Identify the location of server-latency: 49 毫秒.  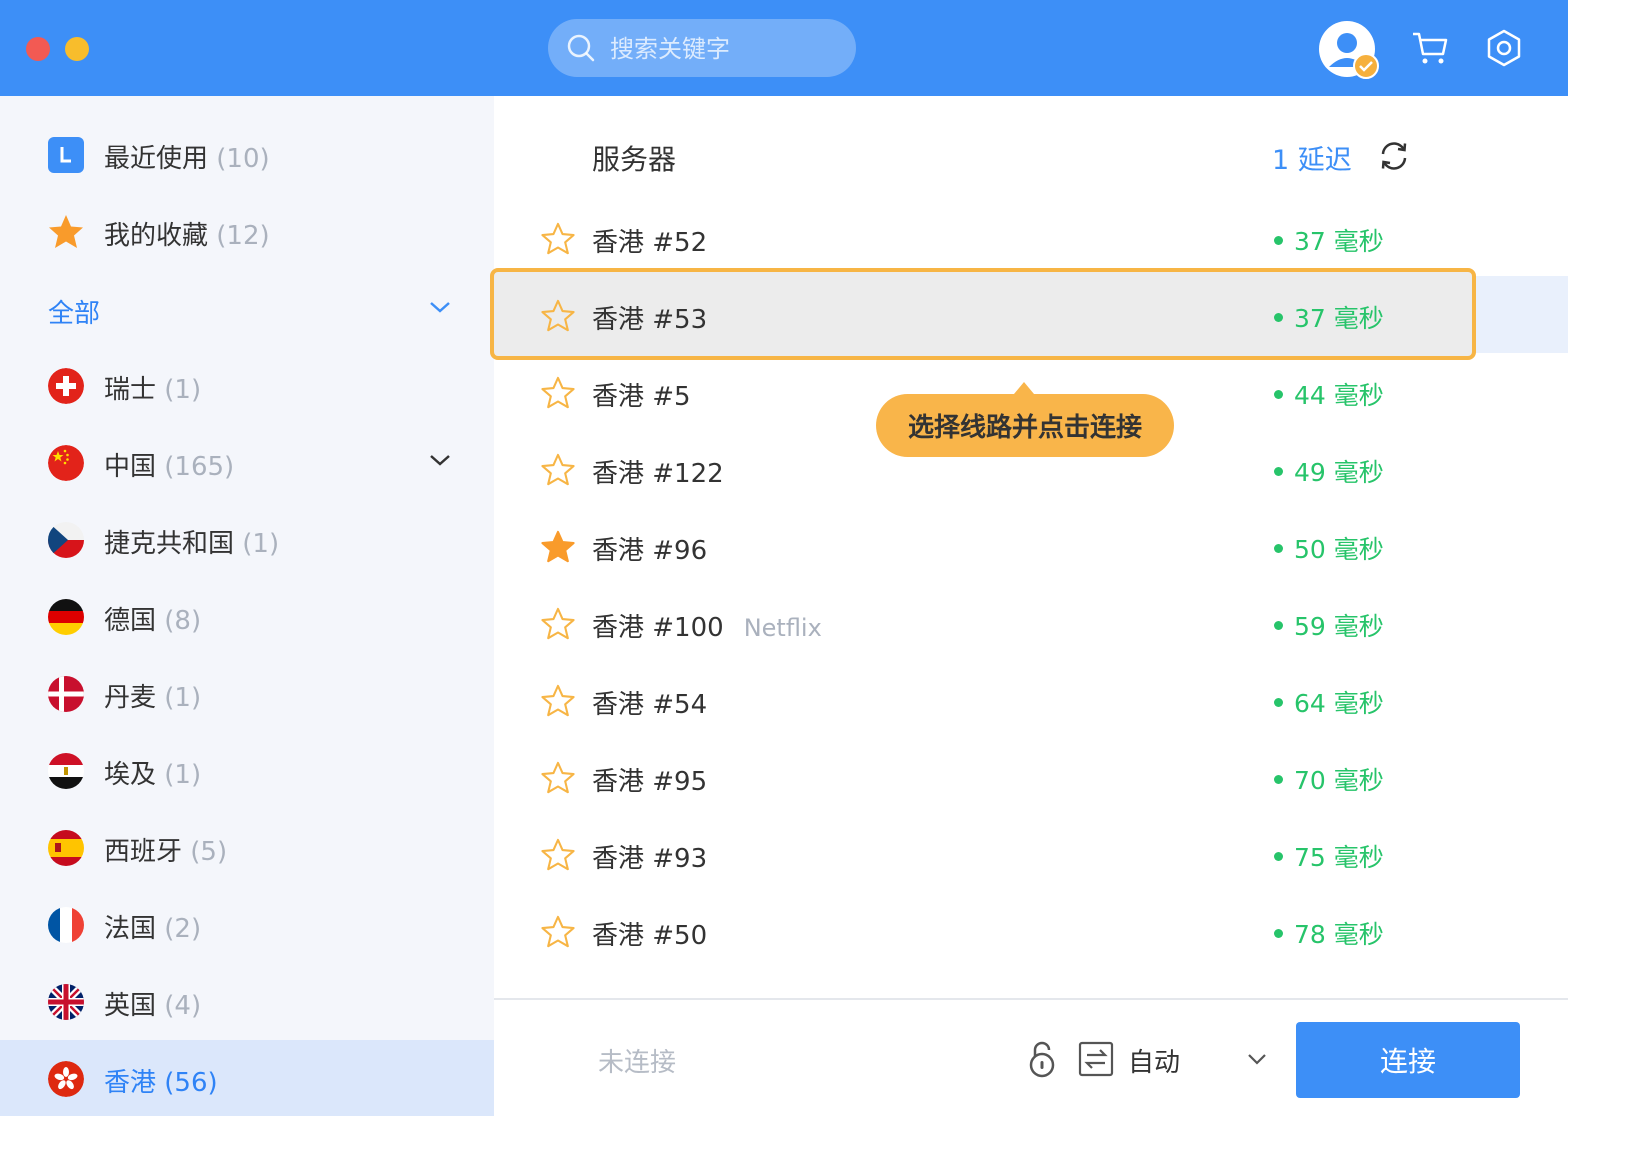
(1339, 472).